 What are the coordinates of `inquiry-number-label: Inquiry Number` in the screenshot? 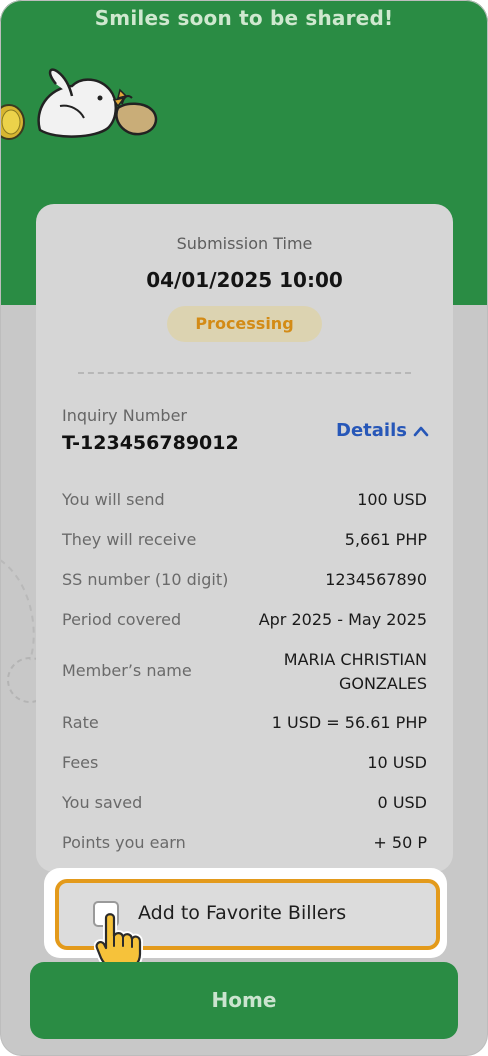 It's located at (125, 415).